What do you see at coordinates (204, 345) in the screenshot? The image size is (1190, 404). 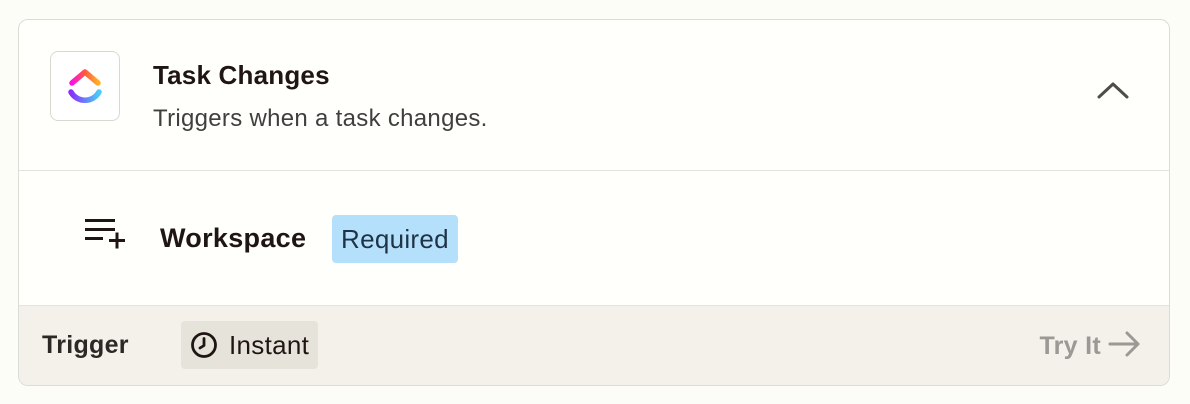 I see `clock-icon` at bounding box center [204, 345].